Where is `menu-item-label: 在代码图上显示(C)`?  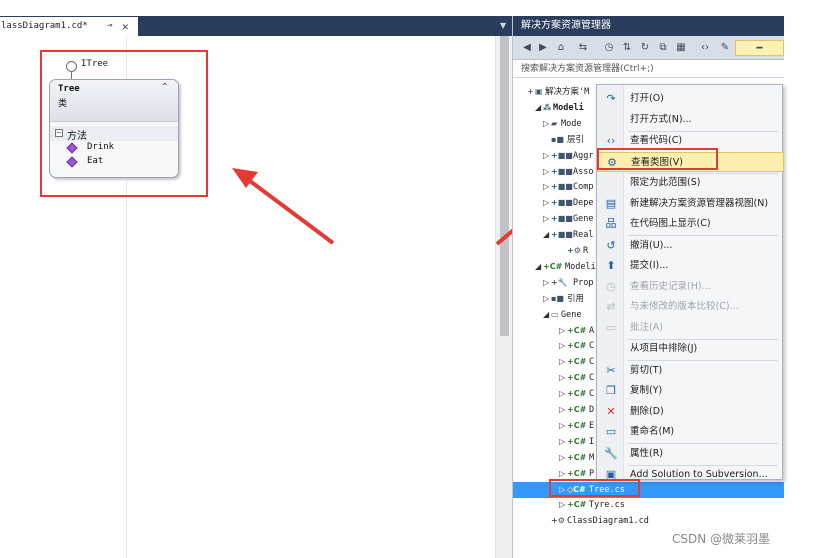
menu-item-label: 在代码图上显示(C) is located at coordinates (670, 223).